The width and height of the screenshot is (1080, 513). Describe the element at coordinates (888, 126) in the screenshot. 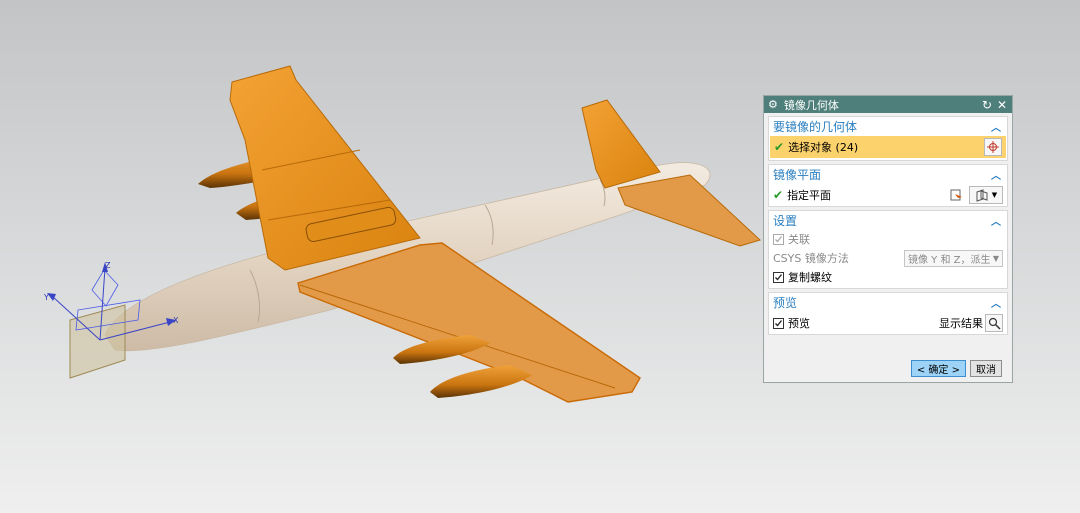

I see `section-geometry-header: 要镜像的几何体 ︿` at that location.